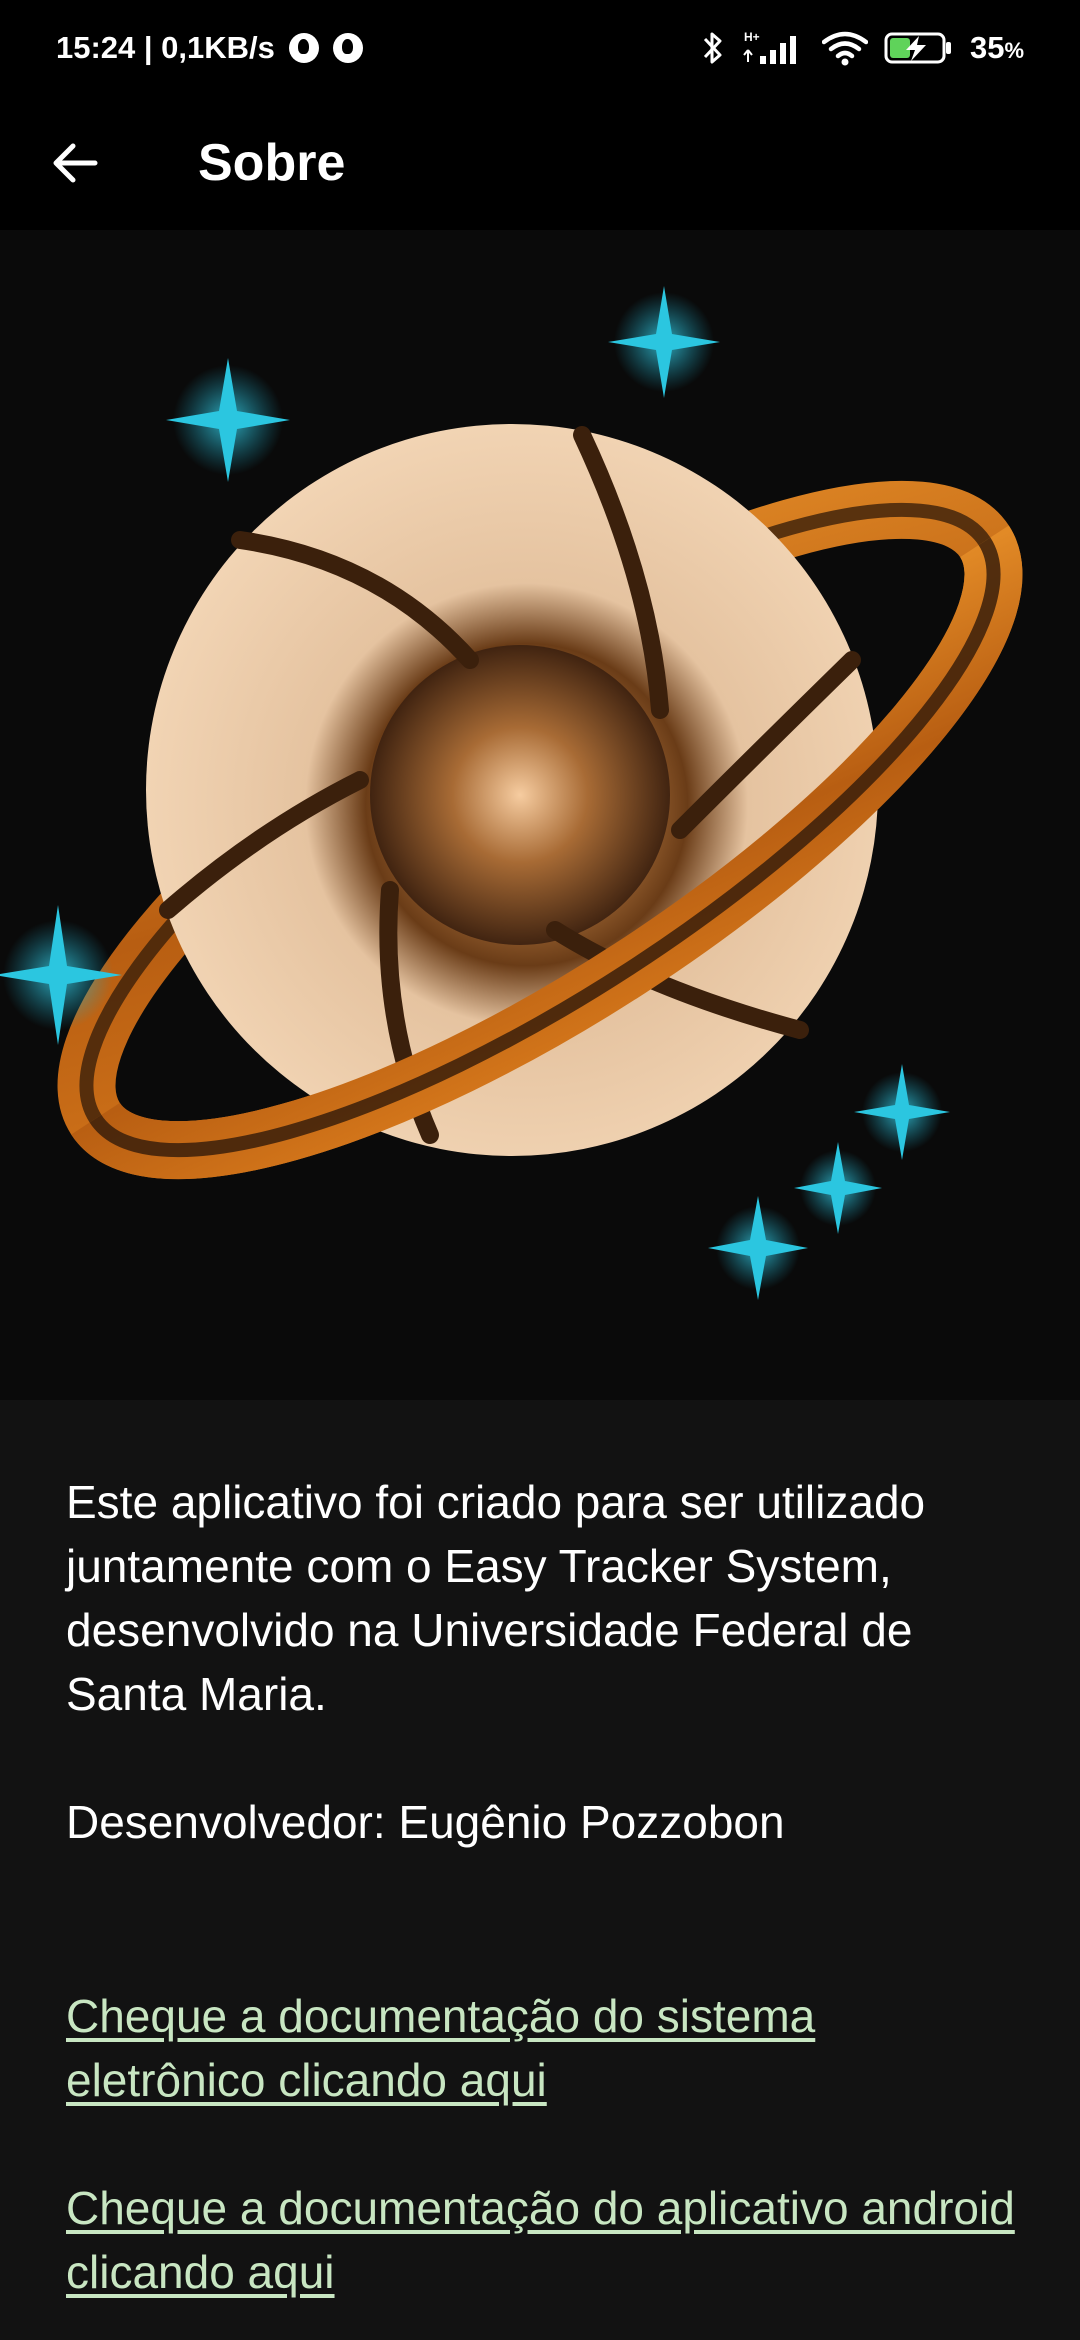 Image resolution: width=1080 pixels, height=2340 pixels. What do you see at coordinates (165, 47) in the screenshot?
I see `status-time-speed: 15:24 | 0,1KB/s` at bounding box center [165, 47].